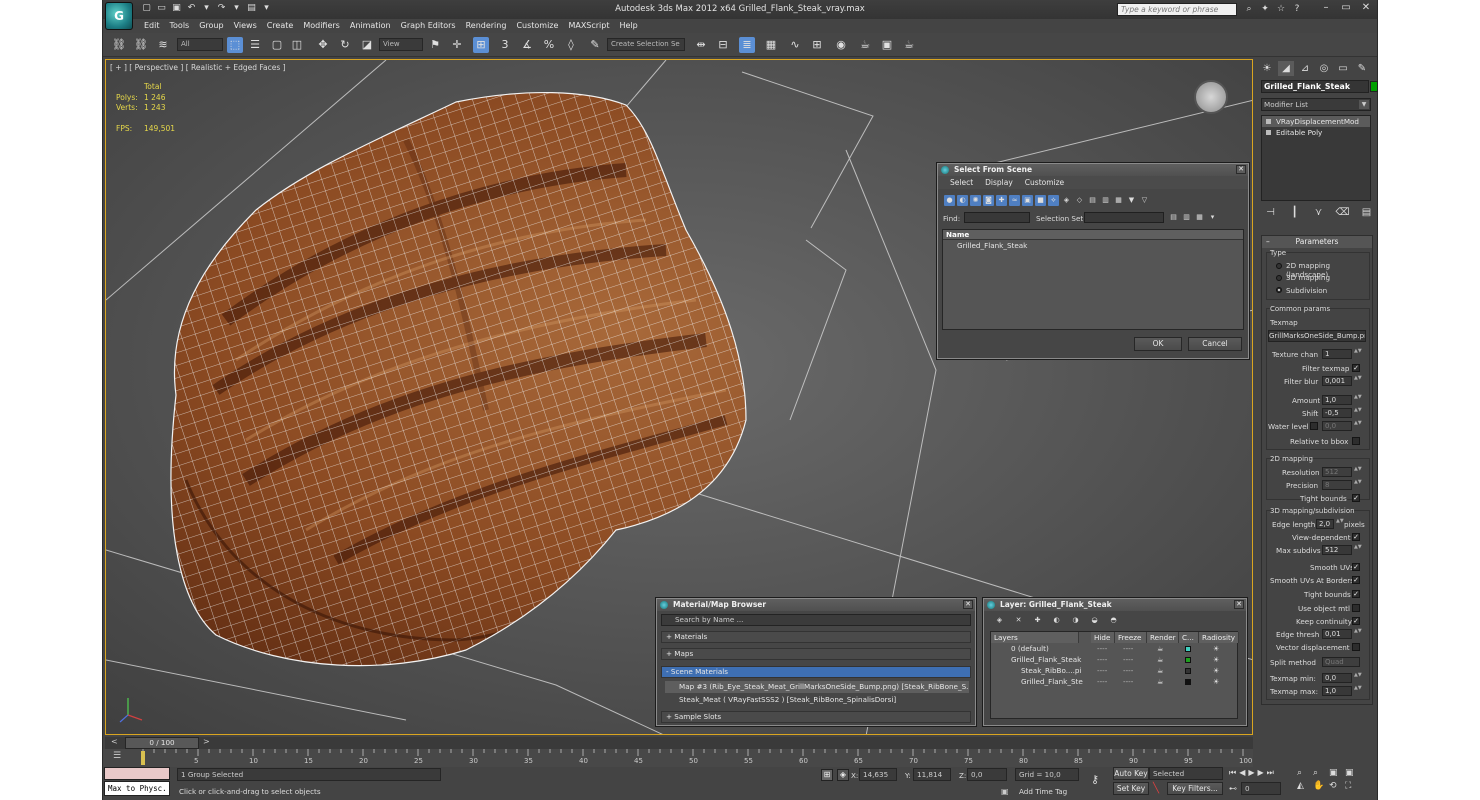  Describe the element at coordinates (1343, 68) in the screenshot. I see `display-tab-icon: ▭` at that location.